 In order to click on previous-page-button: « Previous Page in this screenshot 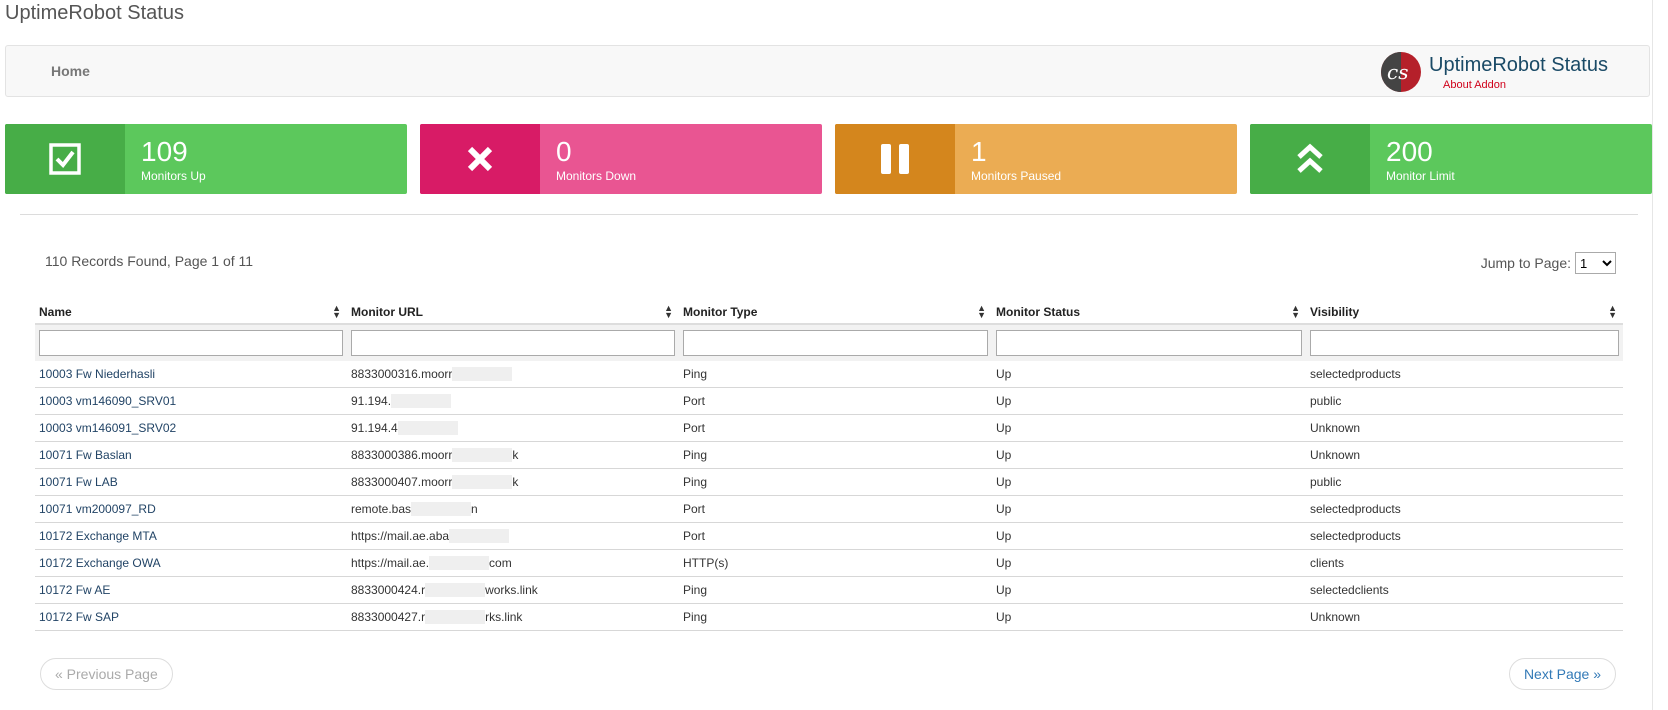, I will do `click(106, 674)`.